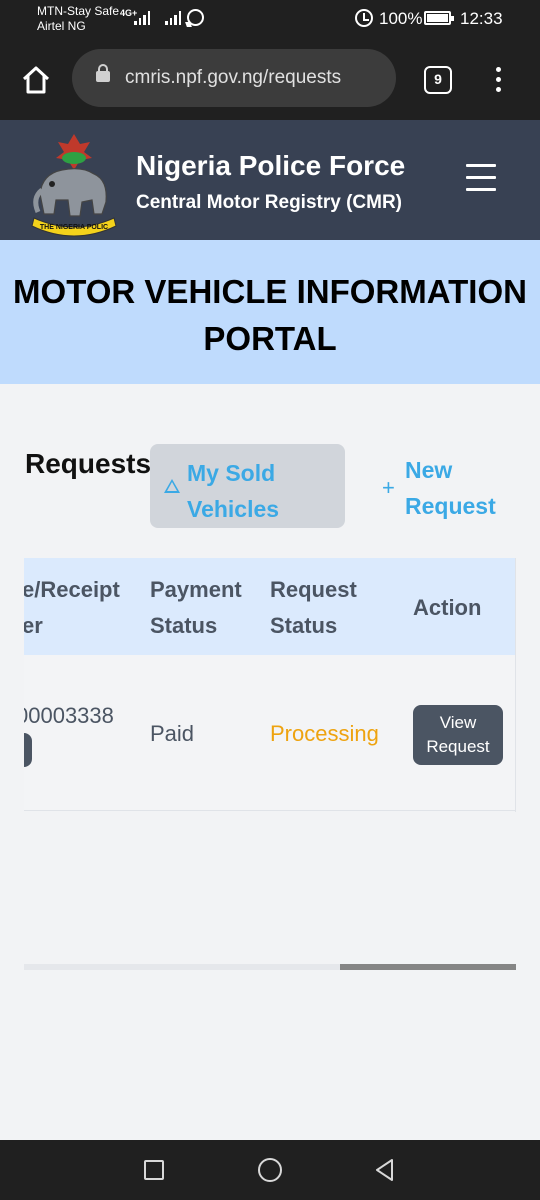 The width and height of the screenshot is (540, 1200). I want to click on site-subtitle: Central Motor Registry (CMR), so click(269, 202).